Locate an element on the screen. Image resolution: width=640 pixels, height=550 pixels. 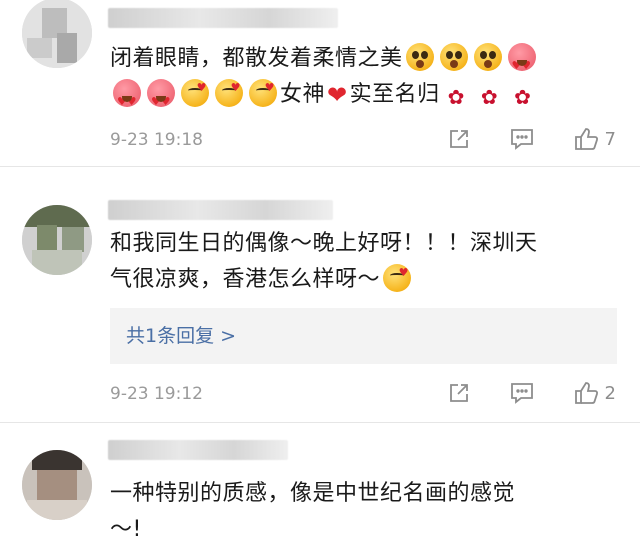
comment-timestamp: 9-23 19:18 is located at coordinates (156, 140).